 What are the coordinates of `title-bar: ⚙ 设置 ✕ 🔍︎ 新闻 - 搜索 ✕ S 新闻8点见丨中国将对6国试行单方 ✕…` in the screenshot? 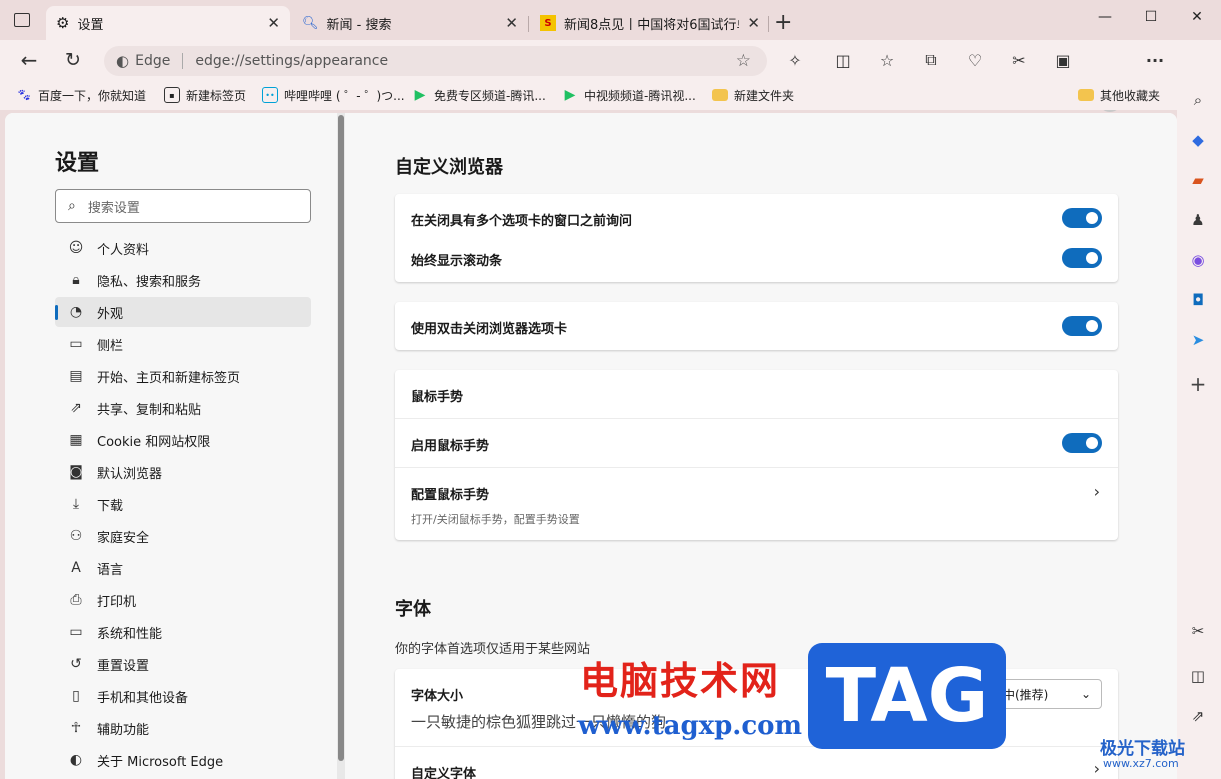 It's located at (610, 20).